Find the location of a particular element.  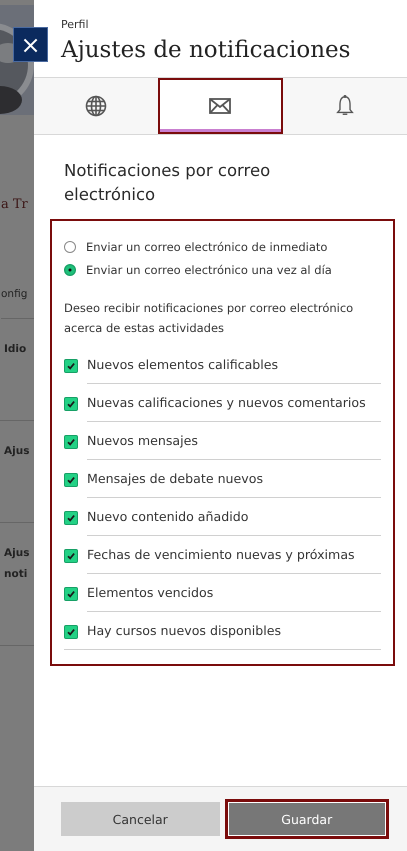

checkbox-label: Elementos vencidos is located at coordinates (153, 593).